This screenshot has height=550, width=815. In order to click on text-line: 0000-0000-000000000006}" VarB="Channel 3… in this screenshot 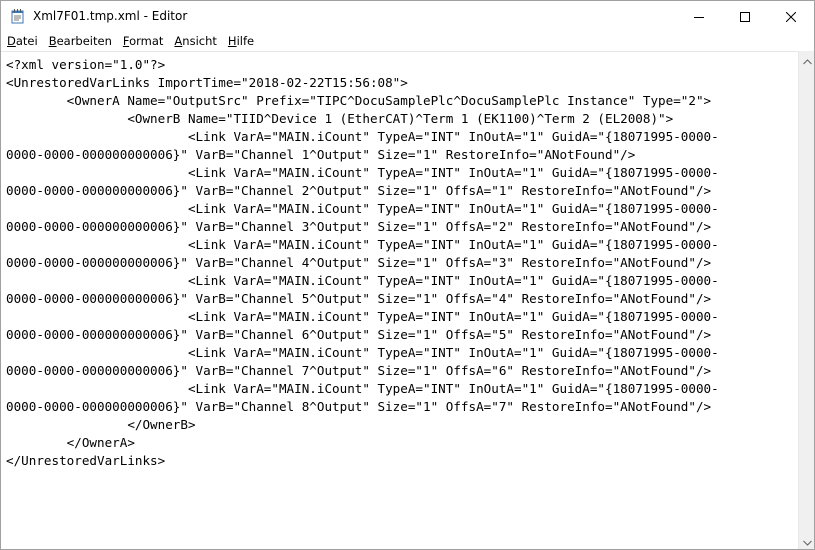, I will do `click(359, 226)`.